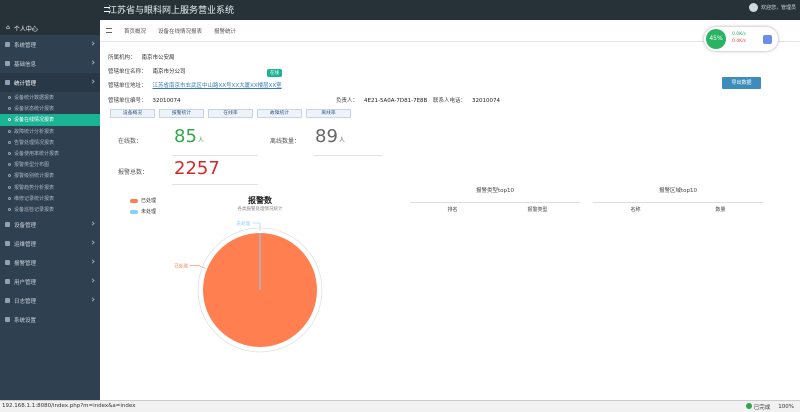  What do you see at coordinates (50, 319) in the screenshot?
I see `sidebar-item-settings: 系统设置` at bounding box center [50, 319].